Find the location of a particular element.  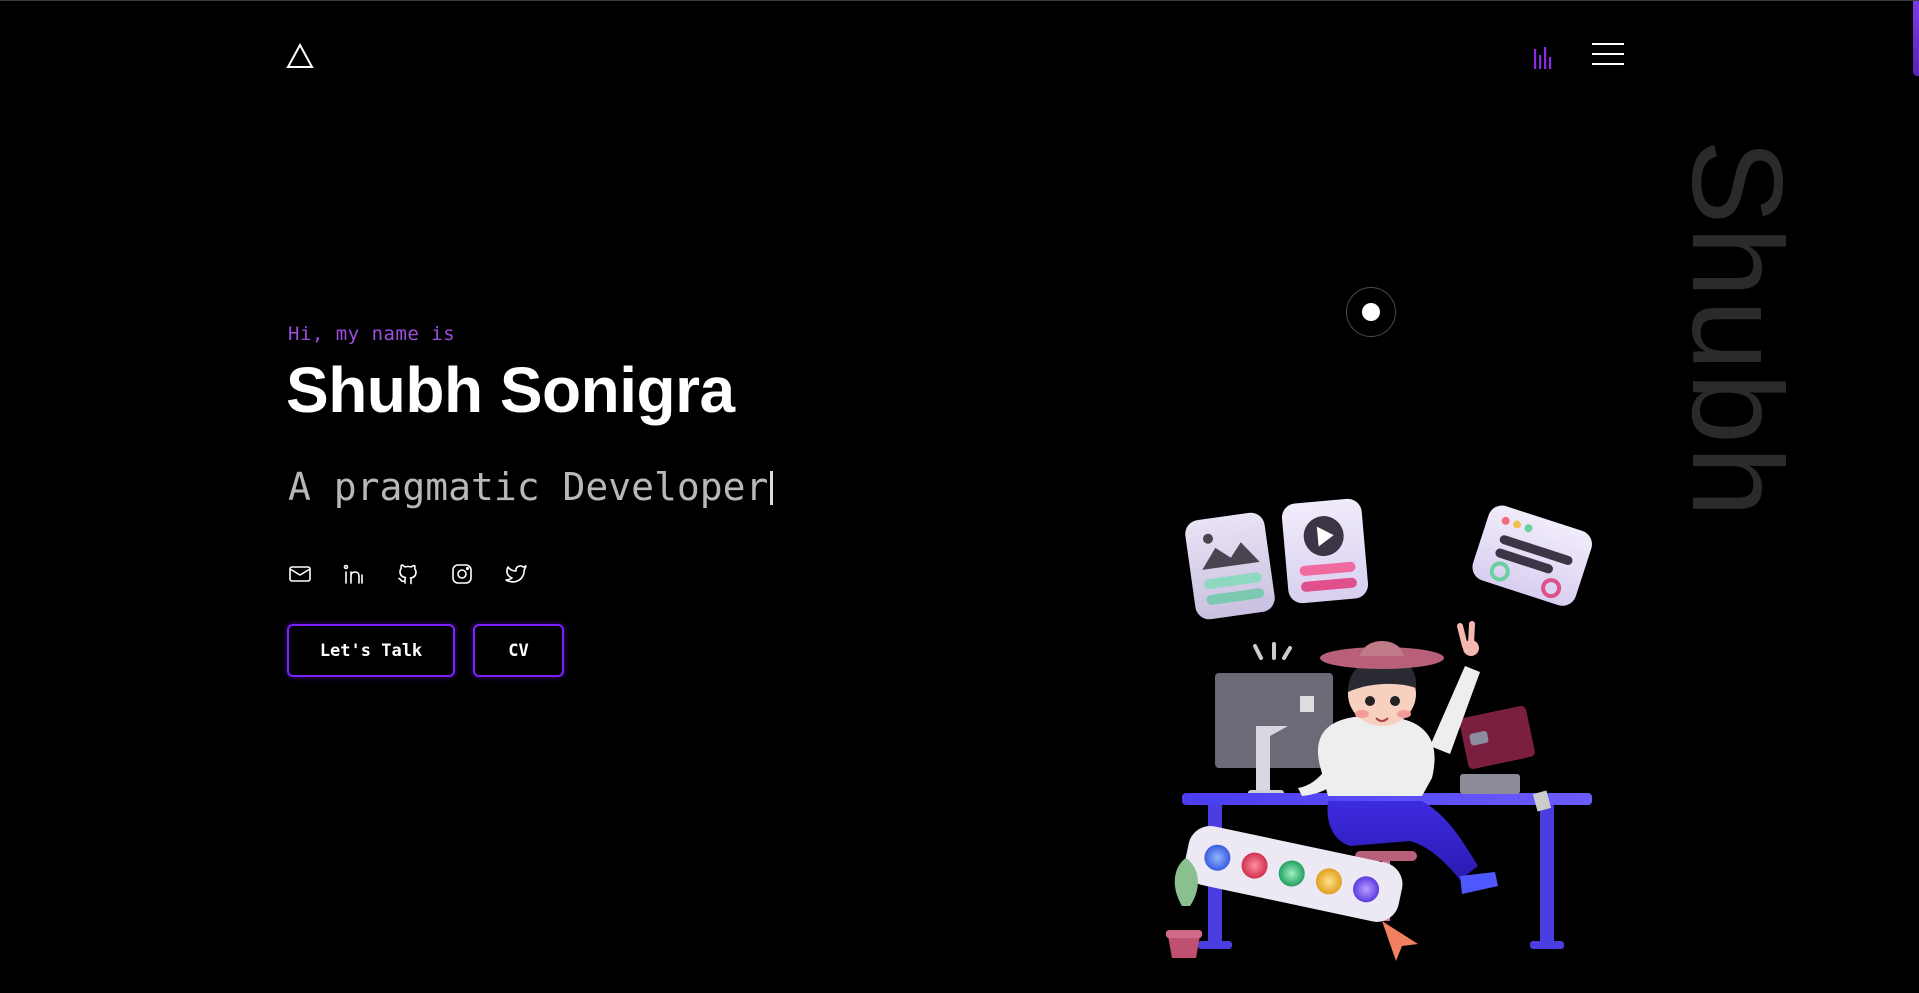

tagline-text: A pragmatic Developer is located at coordinates (528, 487).